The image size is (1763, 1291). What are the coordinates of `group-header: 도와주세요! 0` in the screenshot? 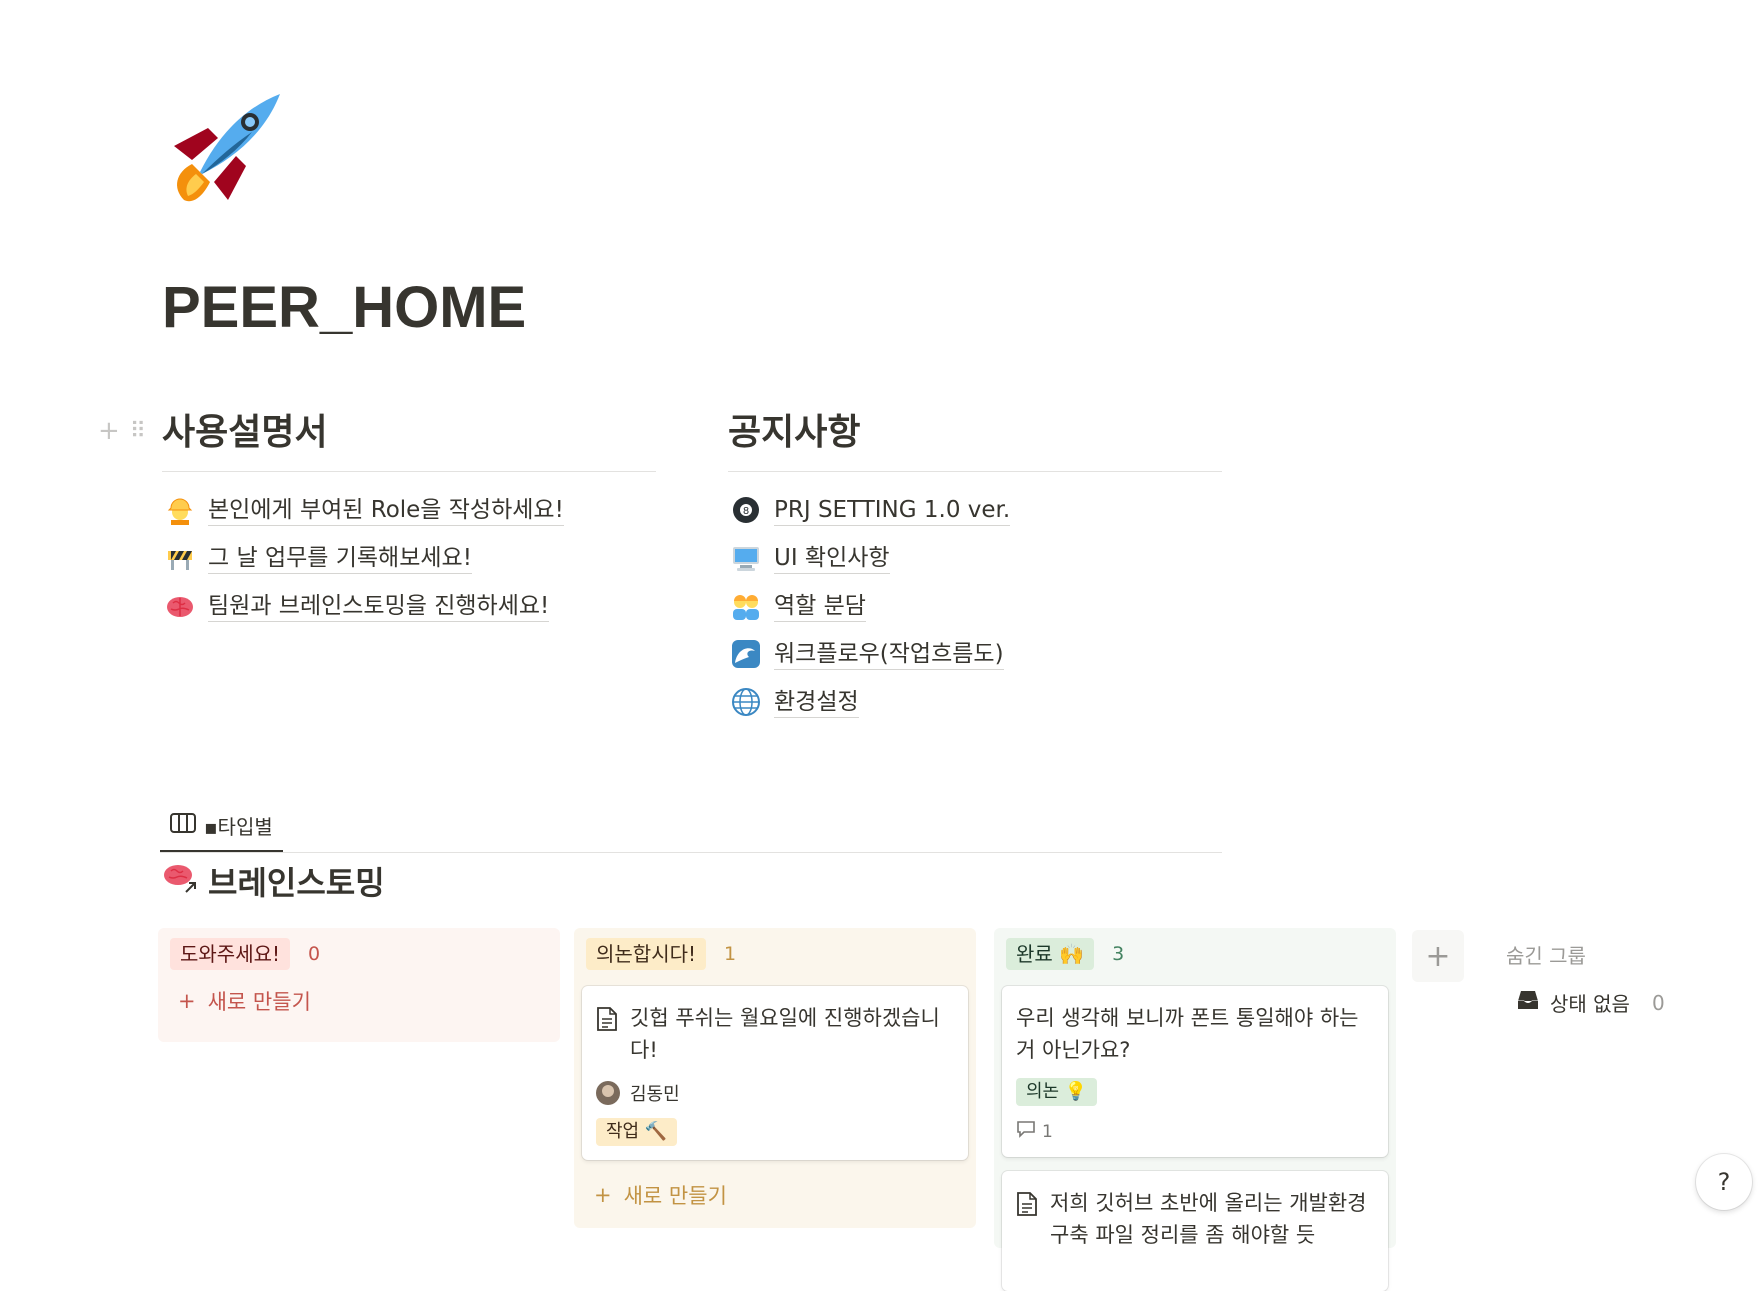 It's located at (361, 954).